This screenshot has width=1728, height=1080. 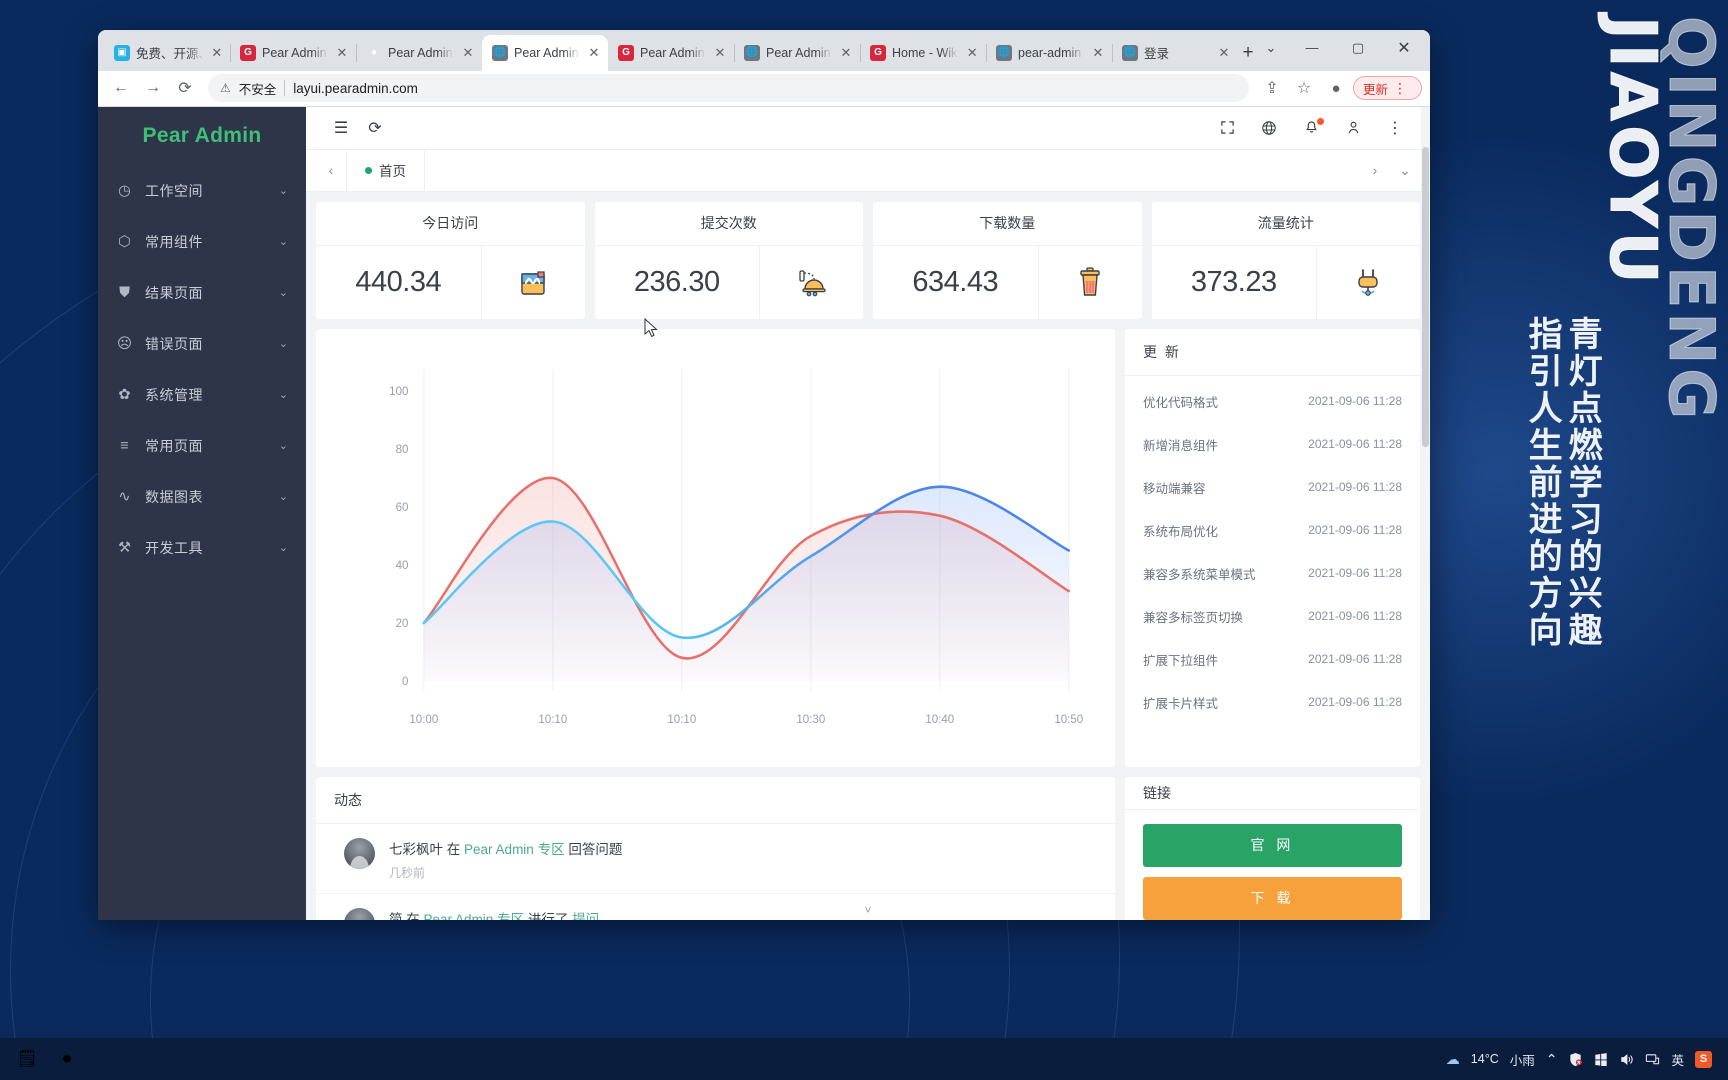 I want to click on sidebar-item-2: ⬡ 常用组件 ⌄, so click(x=202, y=241).